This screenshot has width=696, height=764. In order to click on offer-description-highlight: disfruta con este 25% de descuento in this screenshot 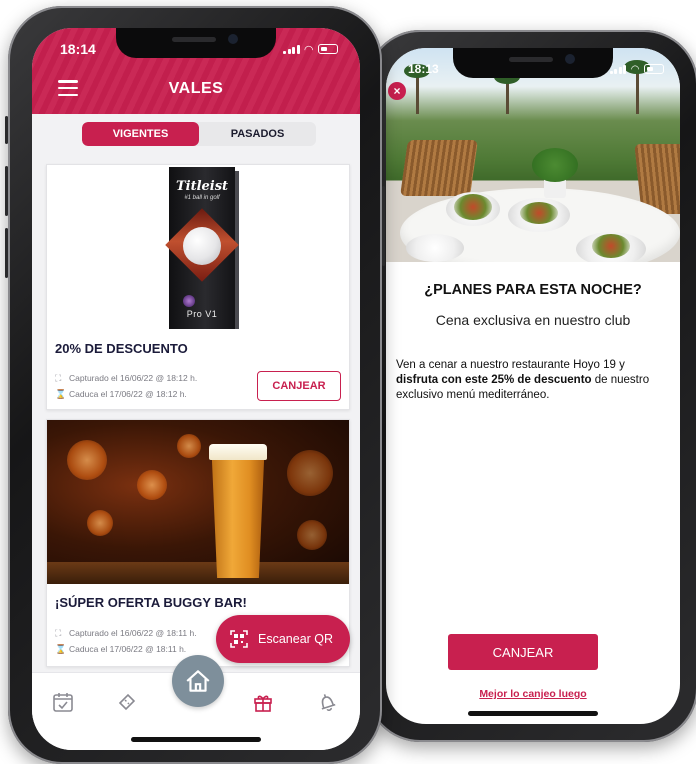, I will do `click(494, 380)`.